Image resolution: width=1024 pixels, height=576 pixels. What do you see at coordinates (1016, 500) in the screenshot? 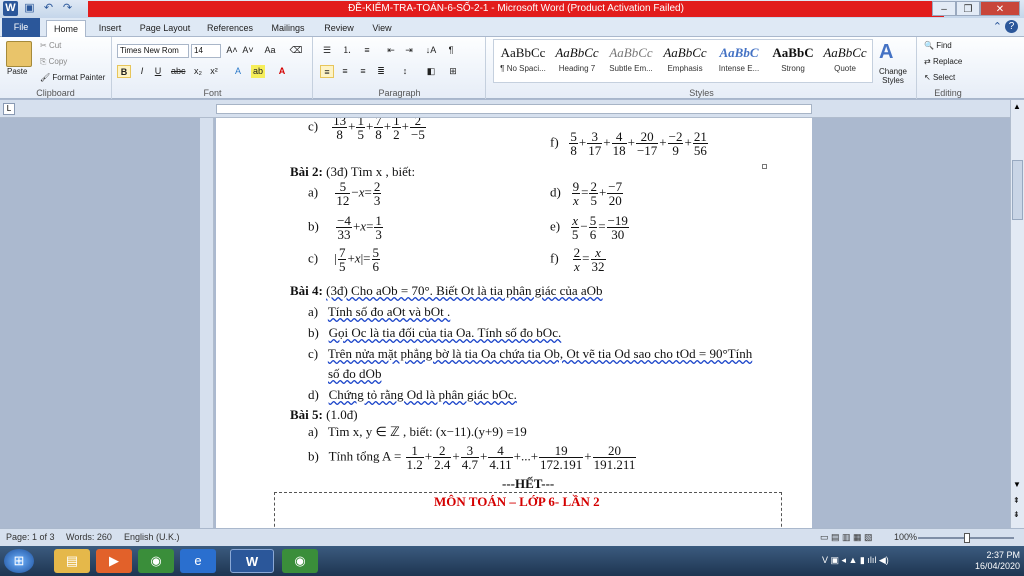
I see `prev-page-icon: ⇞` at bounding box center [1016, 500].